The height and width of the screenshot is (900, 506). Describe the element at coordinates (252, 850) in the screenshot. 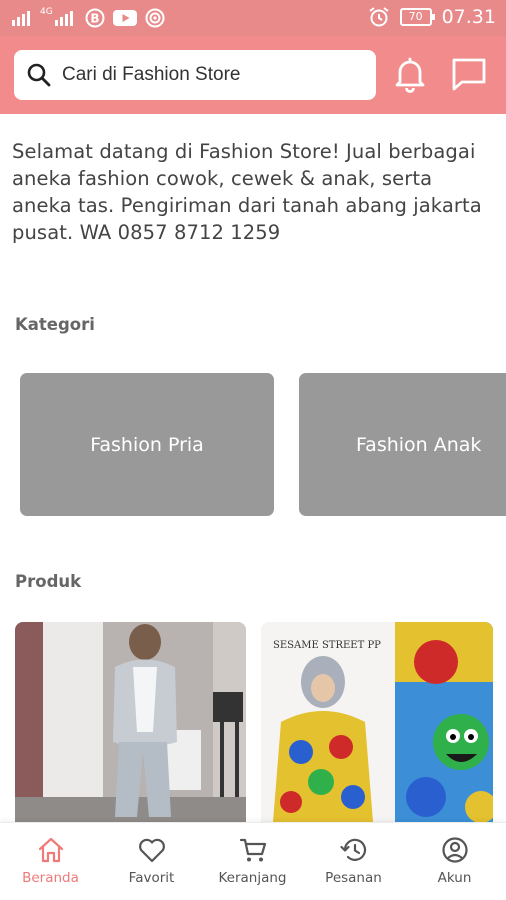

I see `cart-icon` at that location.